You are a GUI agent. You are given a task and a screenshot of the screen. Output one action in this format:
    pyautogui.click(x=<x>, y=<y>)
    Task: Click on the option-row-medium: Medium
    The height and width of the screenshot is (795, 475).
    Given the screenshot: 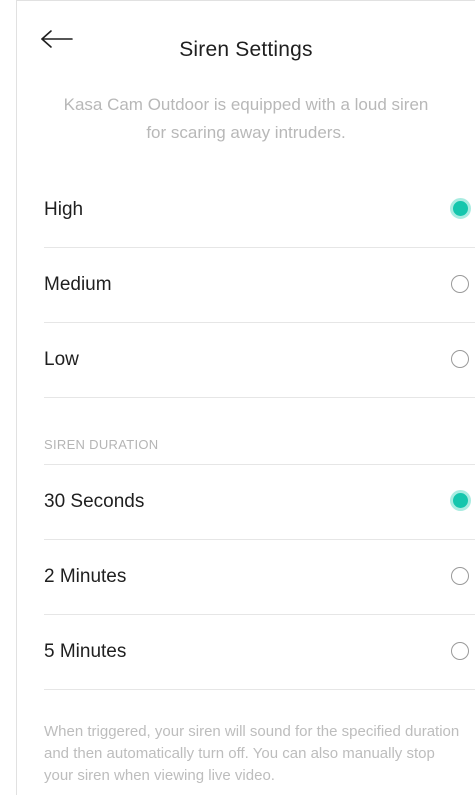 What is the action you would take?
    pyautogui.click(x=259, y=285)
    